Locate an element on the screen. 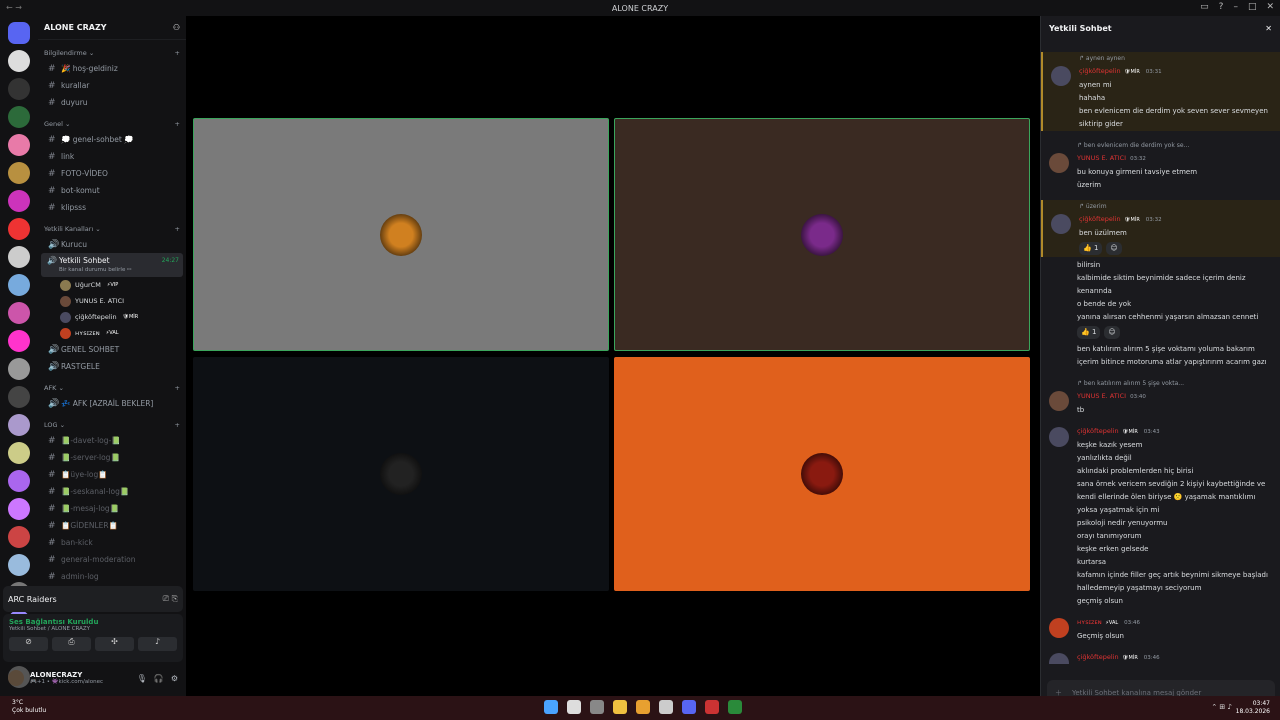 This screenshot has height=720, width=1280. category-header: Genel ⌄ + is located at coordinates (112, 124).